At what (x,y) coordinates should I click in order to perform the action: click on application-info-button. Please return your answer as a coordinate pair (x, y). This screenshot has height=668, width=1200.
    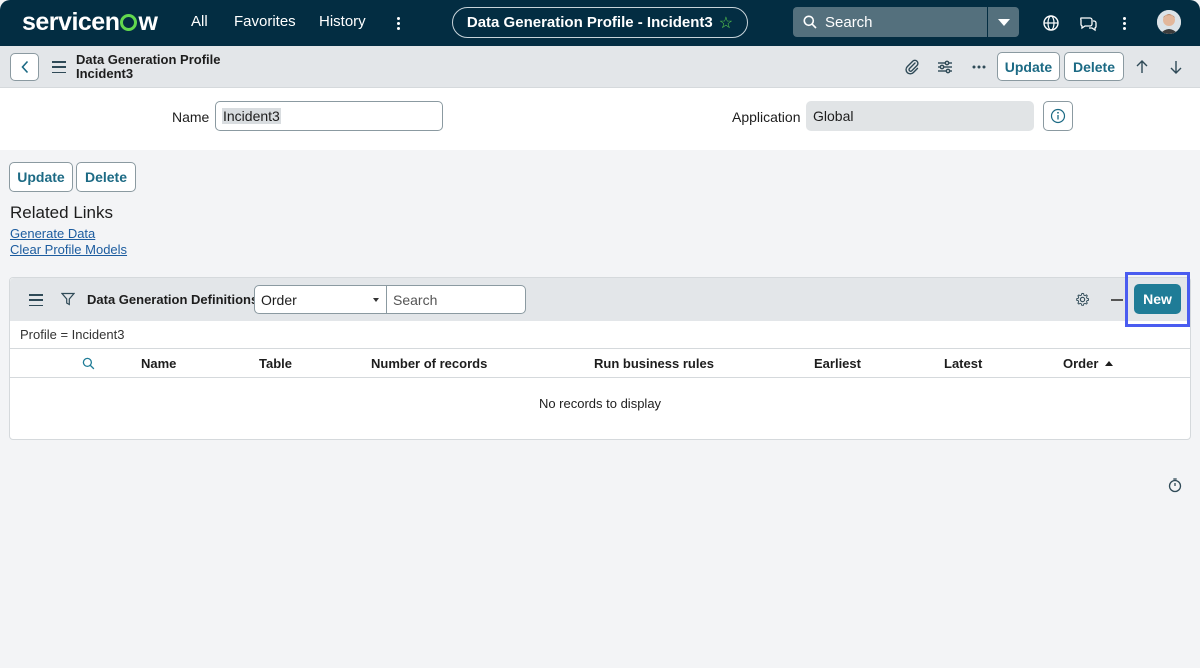
    Looking at the image, I should click on (1058, 116).